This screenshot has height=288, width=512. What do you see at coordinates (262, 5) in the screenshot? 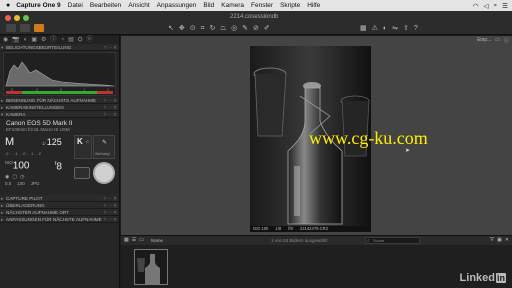
I see `menu-fenster: Fenster` at bounding box center [262, 5].